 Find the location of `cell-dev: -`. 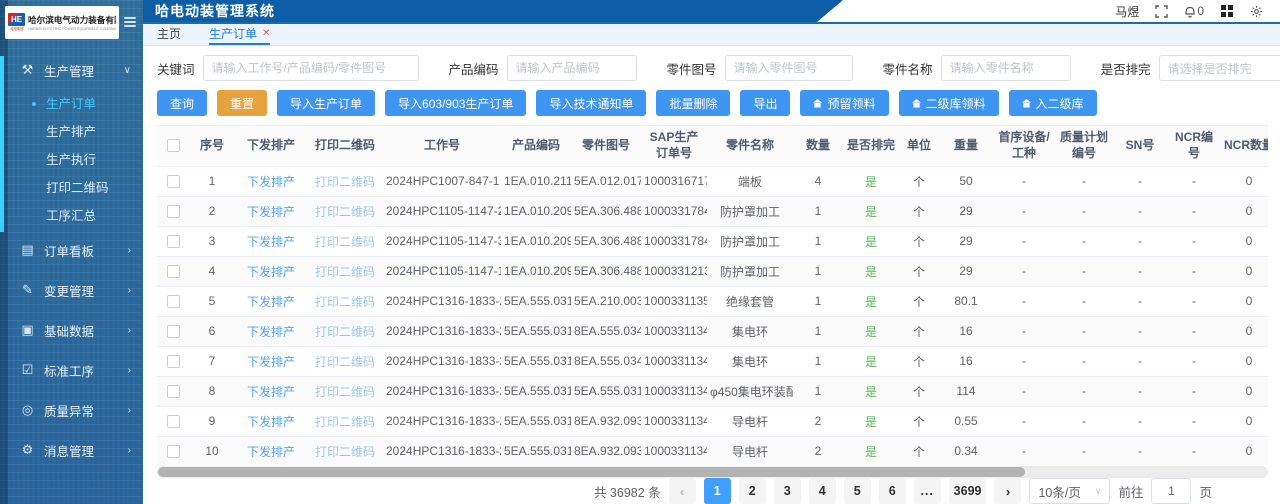

cell-dev: - is located at coordinates (1024, 391).